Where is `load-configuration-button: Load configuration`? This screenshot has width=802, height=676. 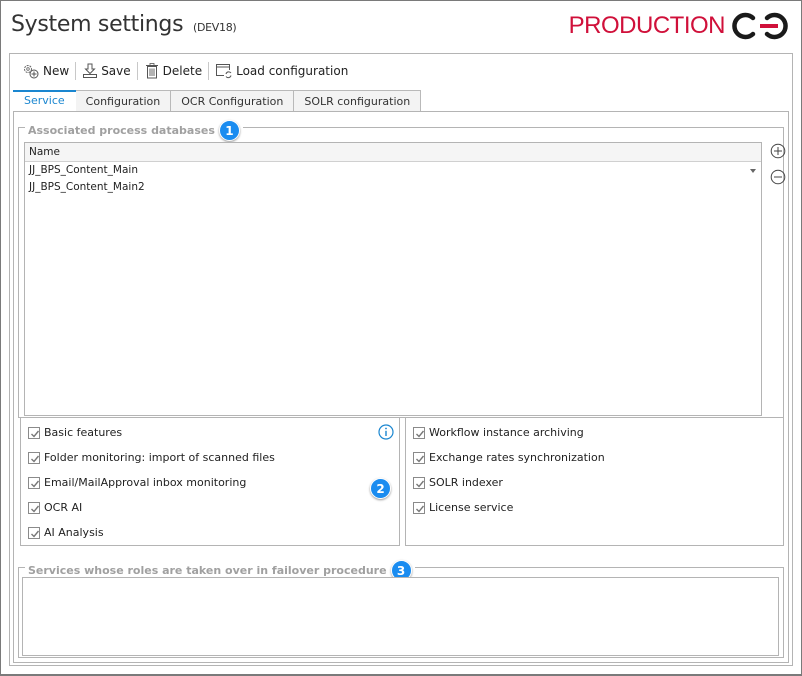 load-configuration-button: Load configuration is located at coordinates (281, 71).